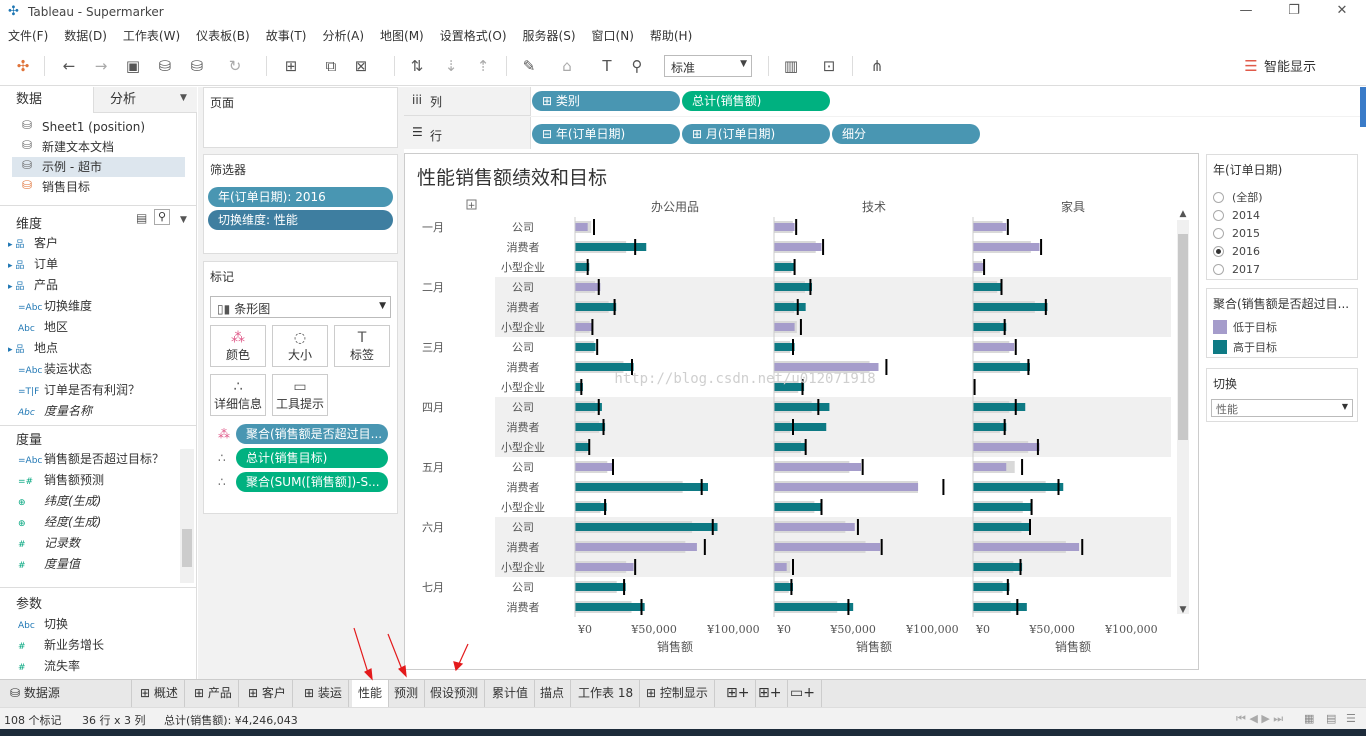 The height and width of the screenshot is (736, 1366). I want to click on menu-server: 服务器(S), so click(549, 35).